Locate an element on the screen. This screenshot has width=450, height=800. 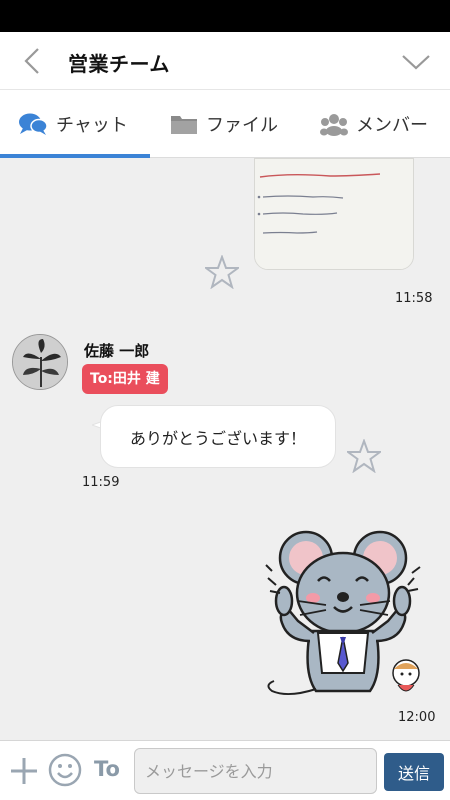
avatar is located at coordinates (40, 362).